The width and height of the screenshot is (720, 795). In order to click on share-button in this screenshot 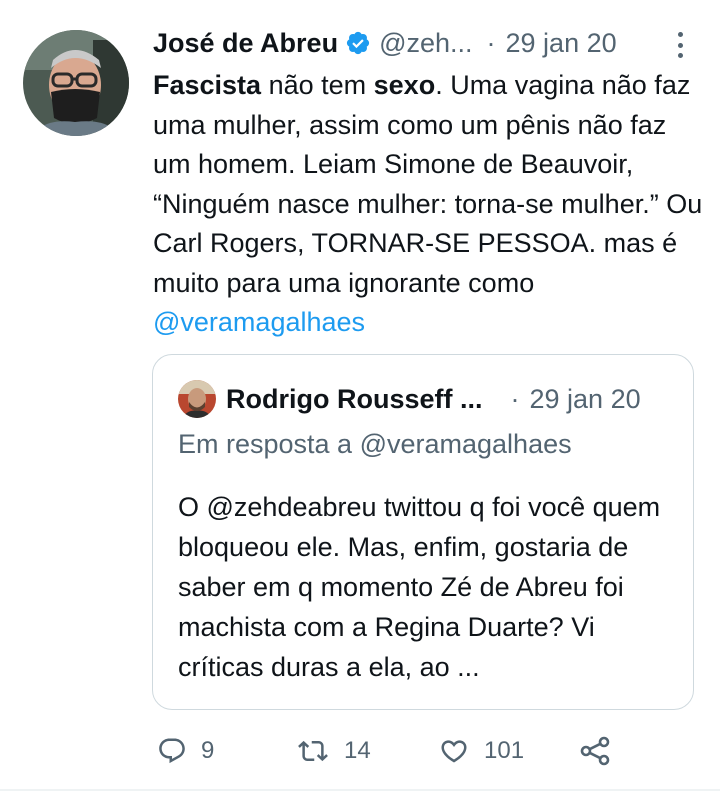, I will do `click(595, 751)`.